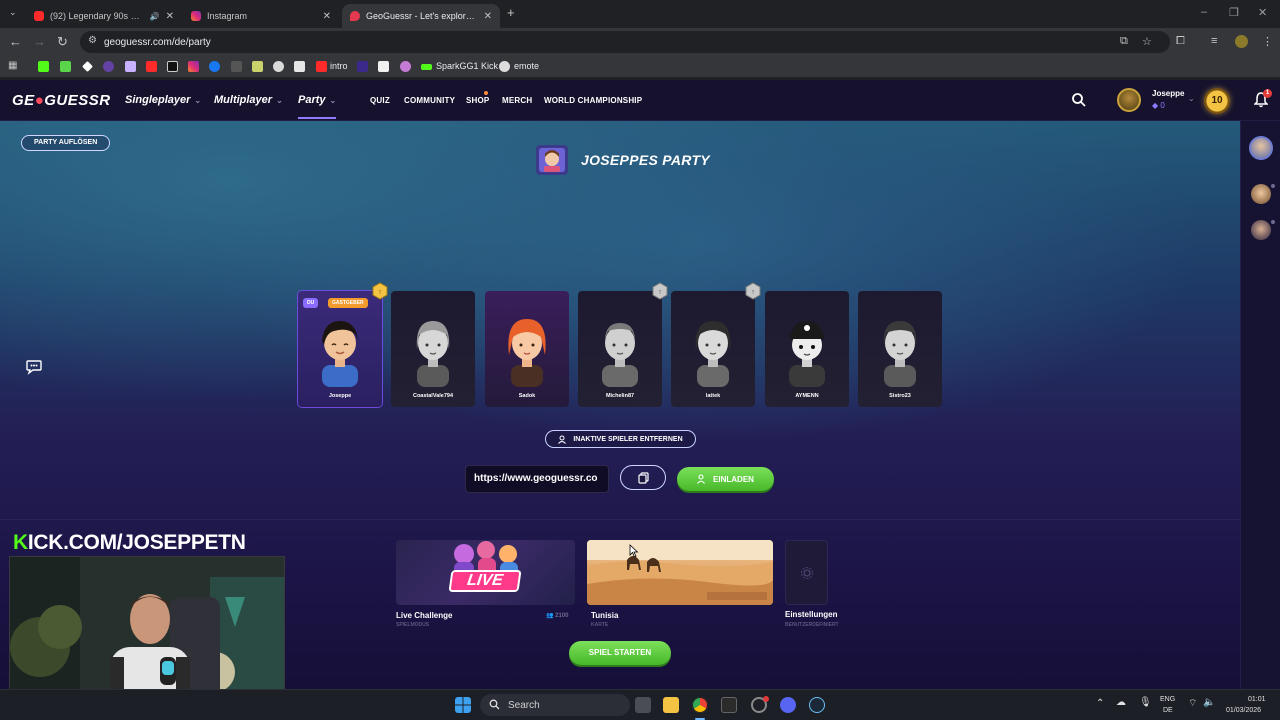  What do you see at coordinates (321, 66) in the screenshot?
I see `youtube-intro-icon` at bounding box center [321, 66].